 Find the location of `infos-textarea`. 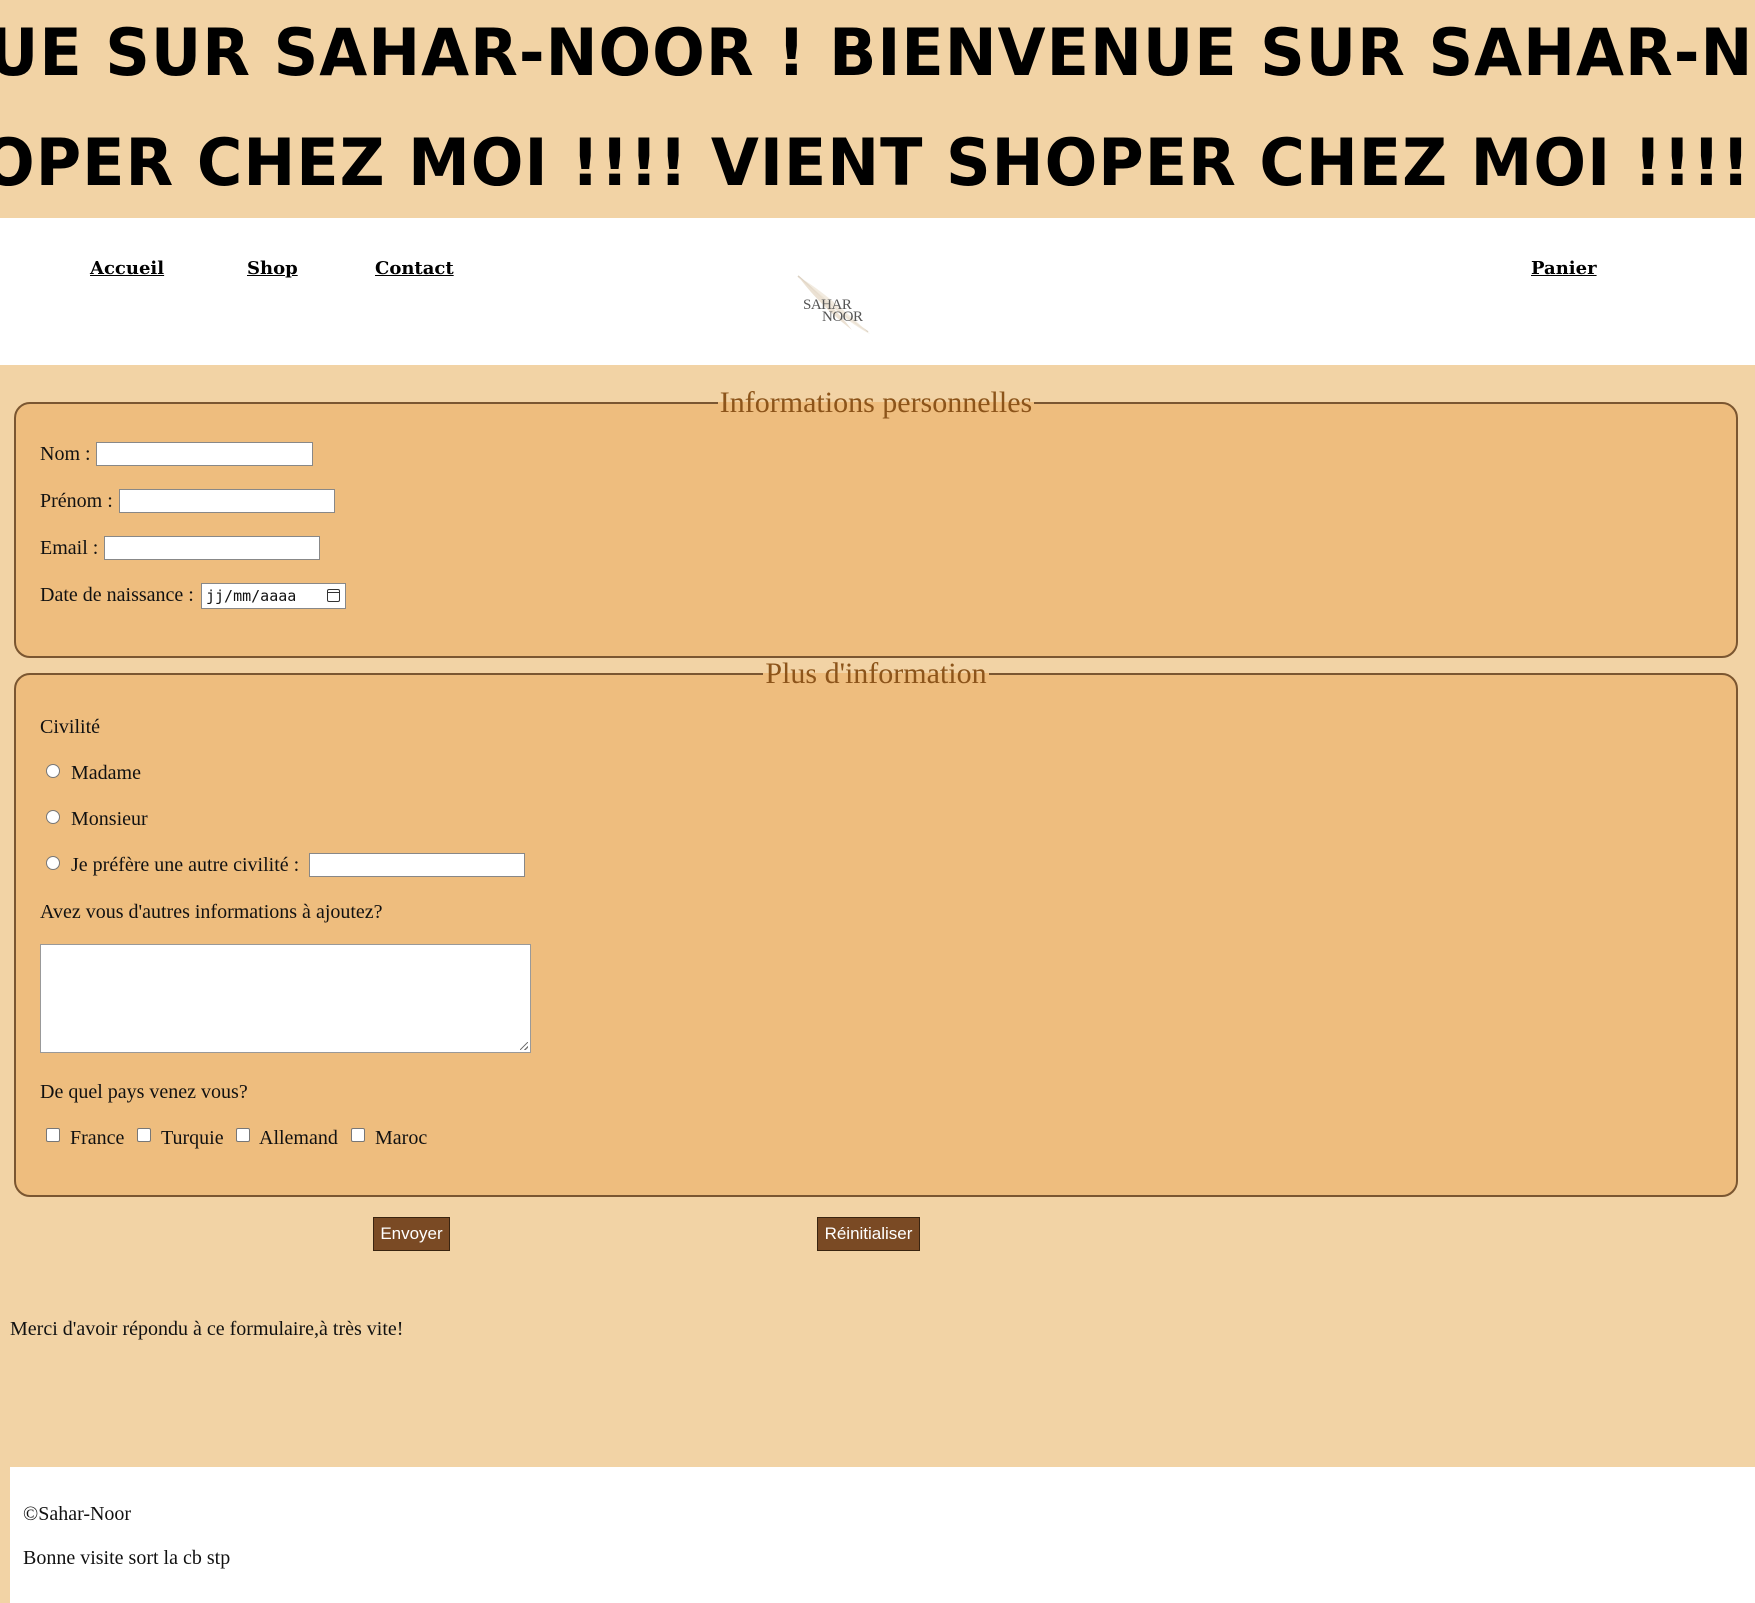

infos-textarea is located at coordinates (285, 998).